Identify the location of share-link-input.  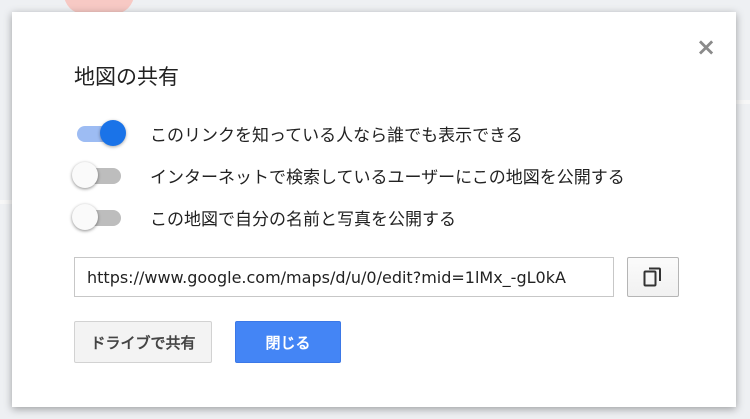
(344, 277).